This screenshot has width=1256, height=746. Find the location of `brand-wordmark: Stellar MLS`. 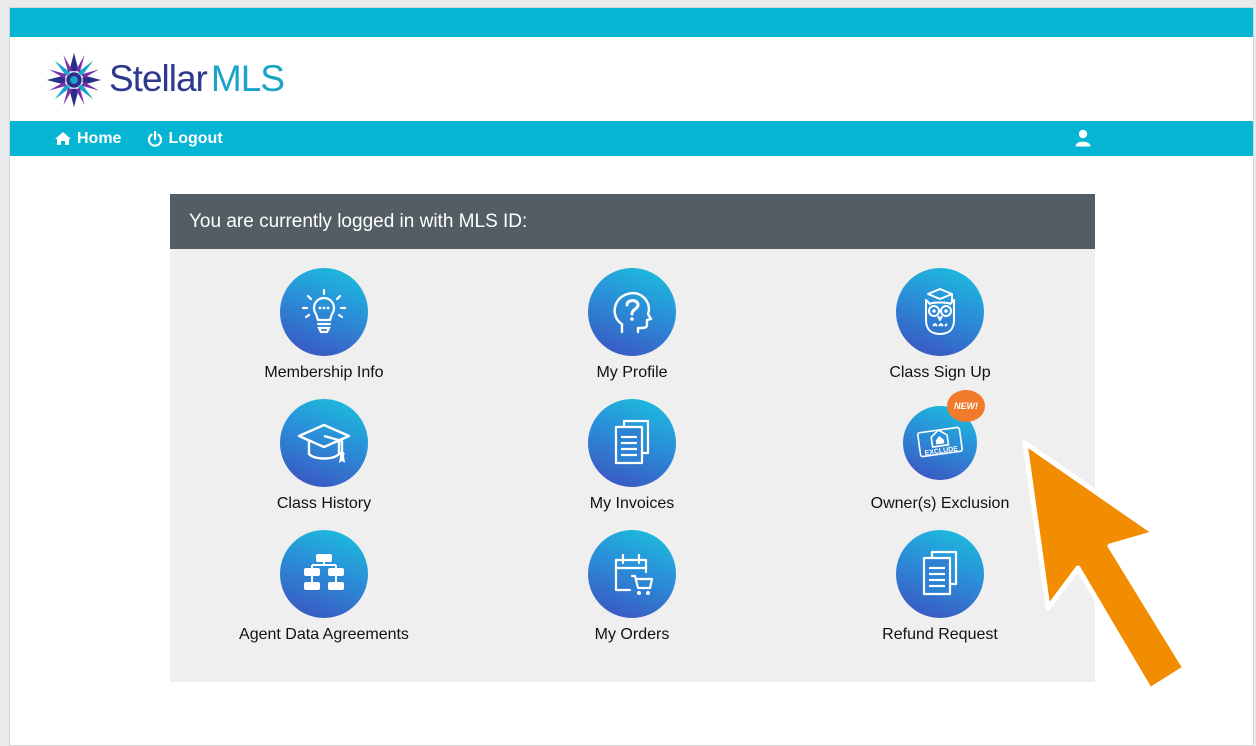

brand-wordmark: Stellar MLS is located at coordinates (197, 79).